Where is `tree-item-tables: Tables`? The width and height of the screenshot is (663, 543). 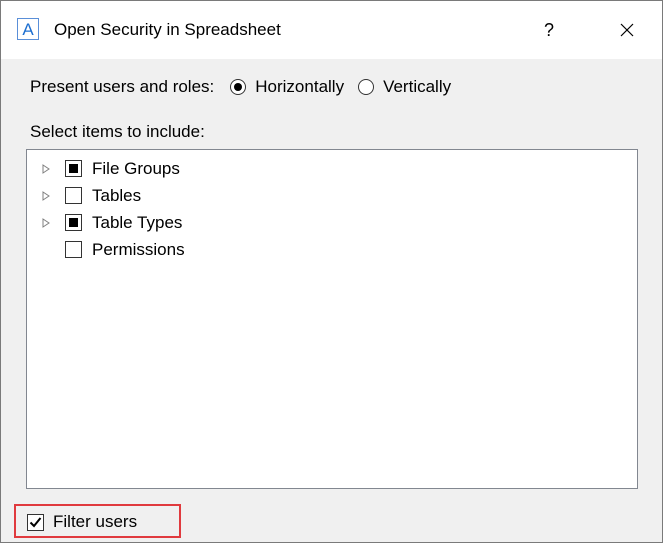
tree-item-tables: Tables is located at coordinates (84, 195).